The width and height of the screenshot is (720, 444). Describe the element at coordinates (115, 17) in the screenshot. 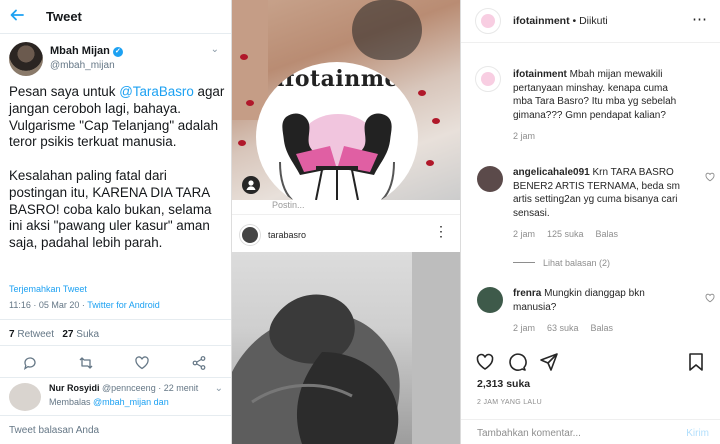

I see `tweet-header: Tweet` at that location.